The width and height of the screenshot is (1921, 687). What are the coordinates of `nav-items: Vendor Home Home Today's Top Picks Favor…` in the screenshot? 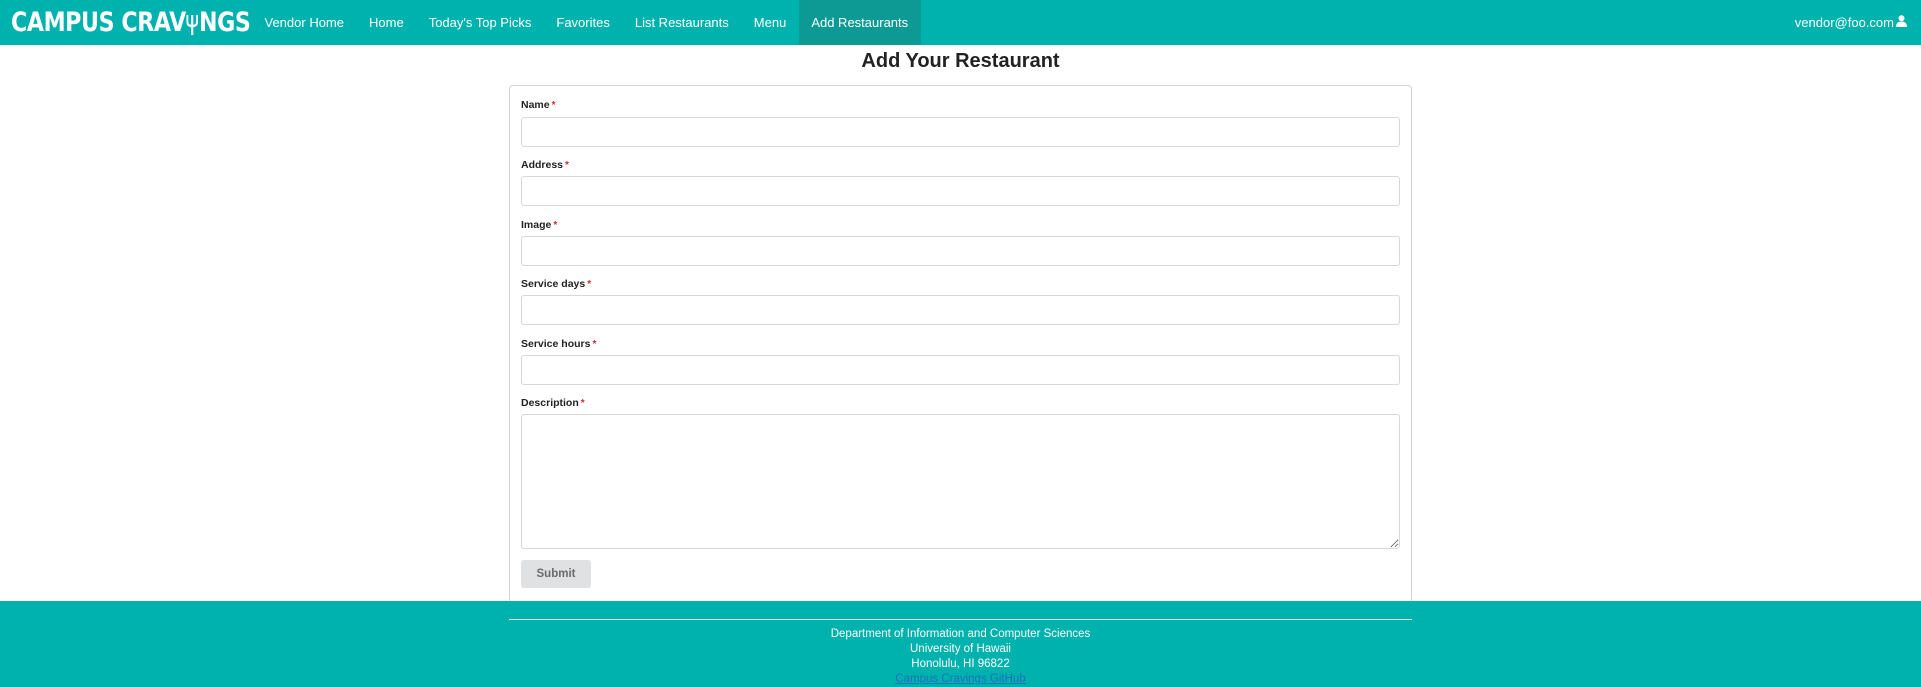 It's located at (586, 22).